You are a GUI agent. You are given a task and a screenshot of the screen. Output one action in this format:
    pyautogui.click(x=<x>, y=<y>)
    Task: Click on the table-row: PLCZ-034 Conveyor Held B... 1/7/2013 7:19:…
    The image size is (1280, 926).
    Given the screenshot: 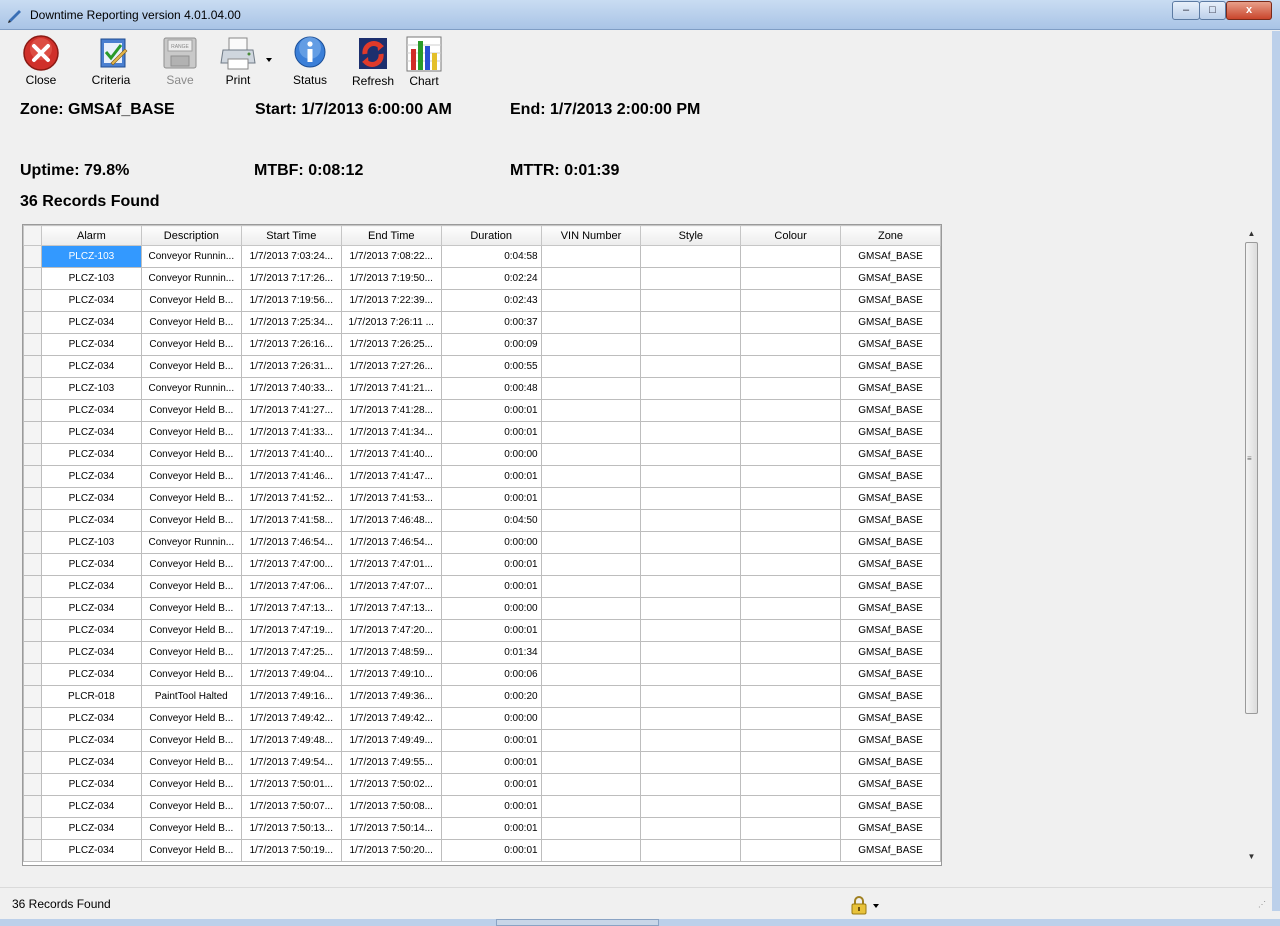 What is the action you would take?
    pyautogui.click(x=482, y=300)
    